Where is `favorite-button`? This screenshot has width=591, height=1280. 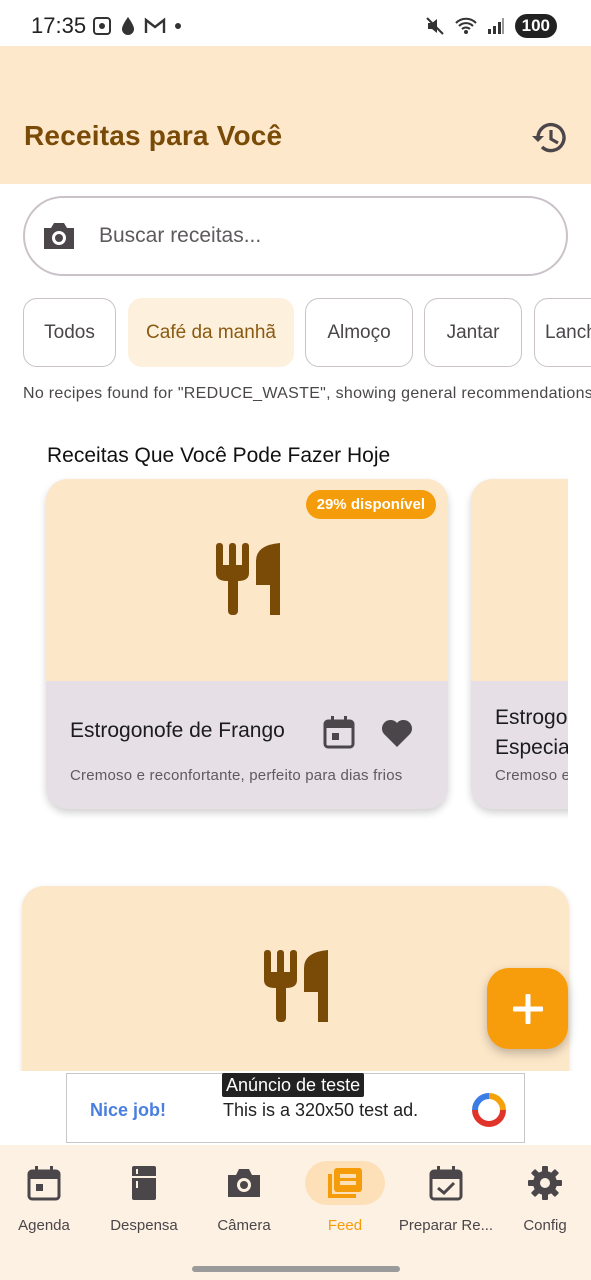
favorite-button is located at coordinates (397, 733).